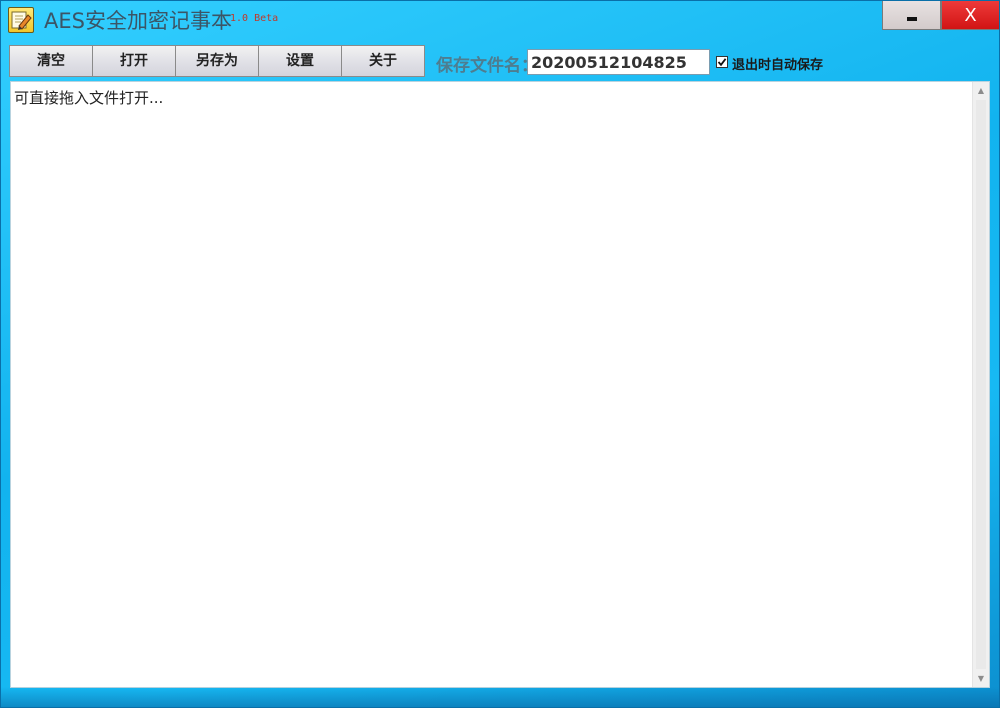 This screenshot has height=708, width=1000. I want to click on filename-input, so click(618, 62).